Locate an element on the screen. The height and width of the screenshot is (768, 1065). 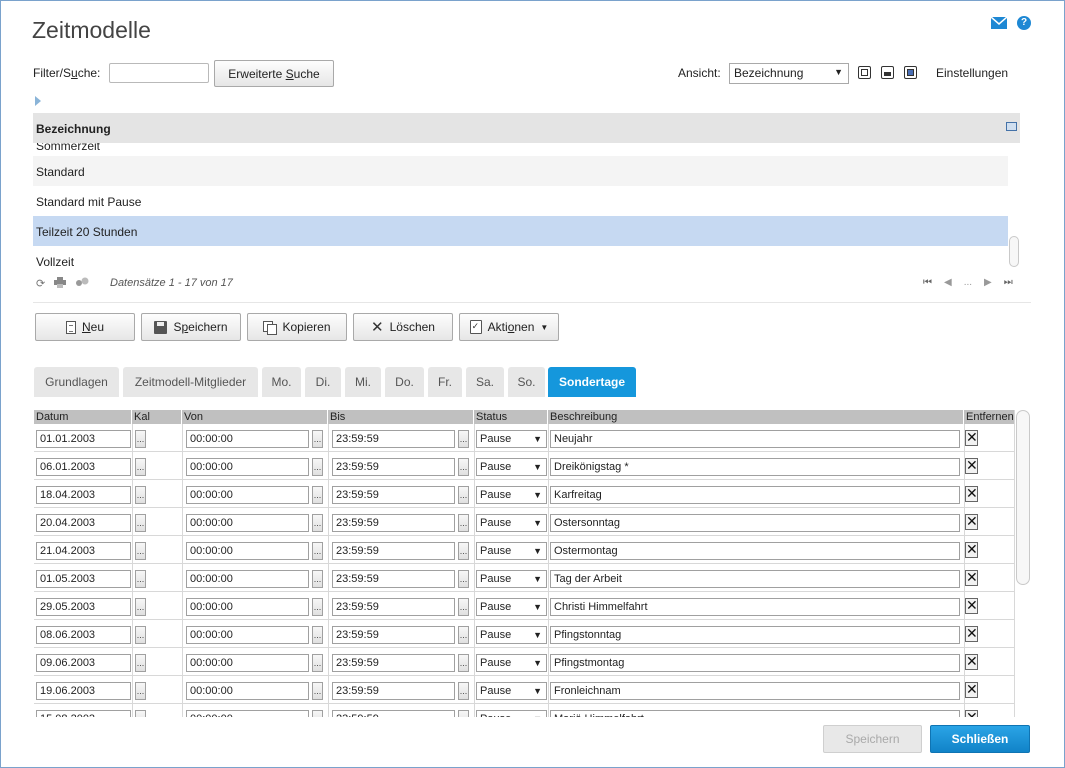
tab-mi: Mi. is located at coordinates (363, 382).